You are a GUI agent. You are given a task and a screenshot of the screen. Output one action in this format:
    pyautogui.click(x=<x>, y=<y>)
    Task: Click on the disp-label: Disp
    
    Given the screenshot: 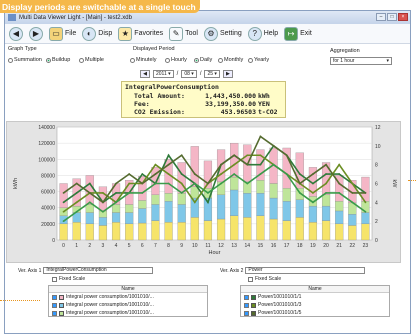 What is the action you would take?
    pyautogui.click(x=105, y=33)
    